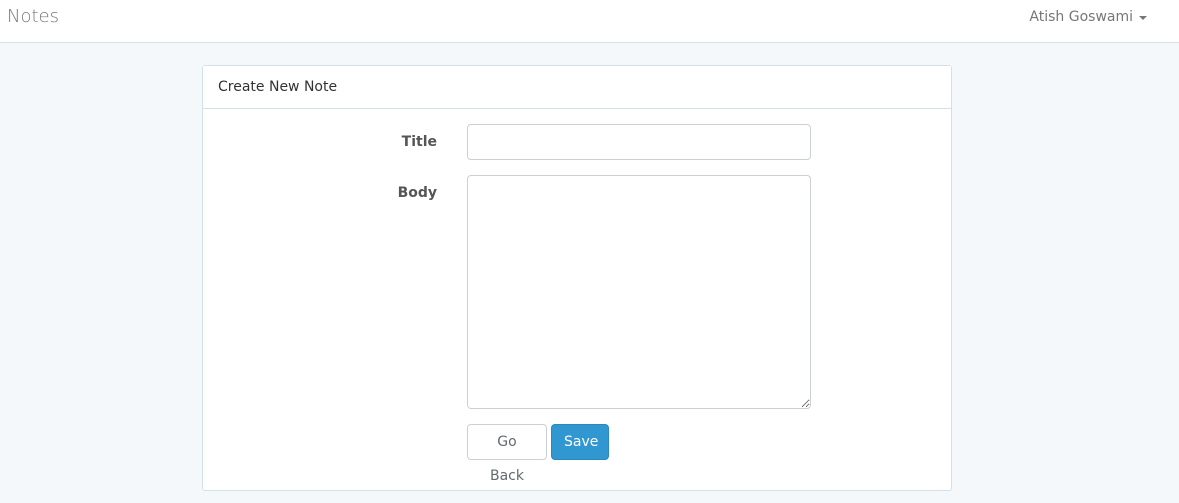 The height and width of the screenshot is (503, 1179). I want to click on top-navbar: Notes Atish Goswami, so click(589, 21).